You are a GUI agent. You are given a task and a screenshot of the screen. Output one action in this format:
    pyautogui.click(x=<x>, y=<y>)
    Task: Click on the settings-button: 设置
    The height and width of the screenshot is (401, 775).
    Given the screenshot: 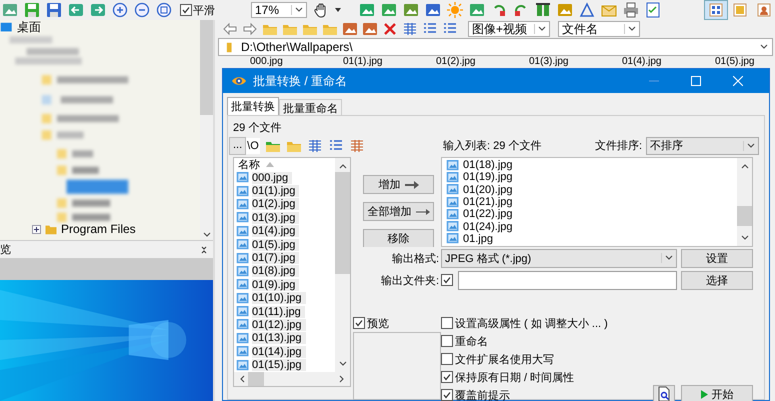 What is the action you would take?
    pyautogui.click(x=717, y=258)
    